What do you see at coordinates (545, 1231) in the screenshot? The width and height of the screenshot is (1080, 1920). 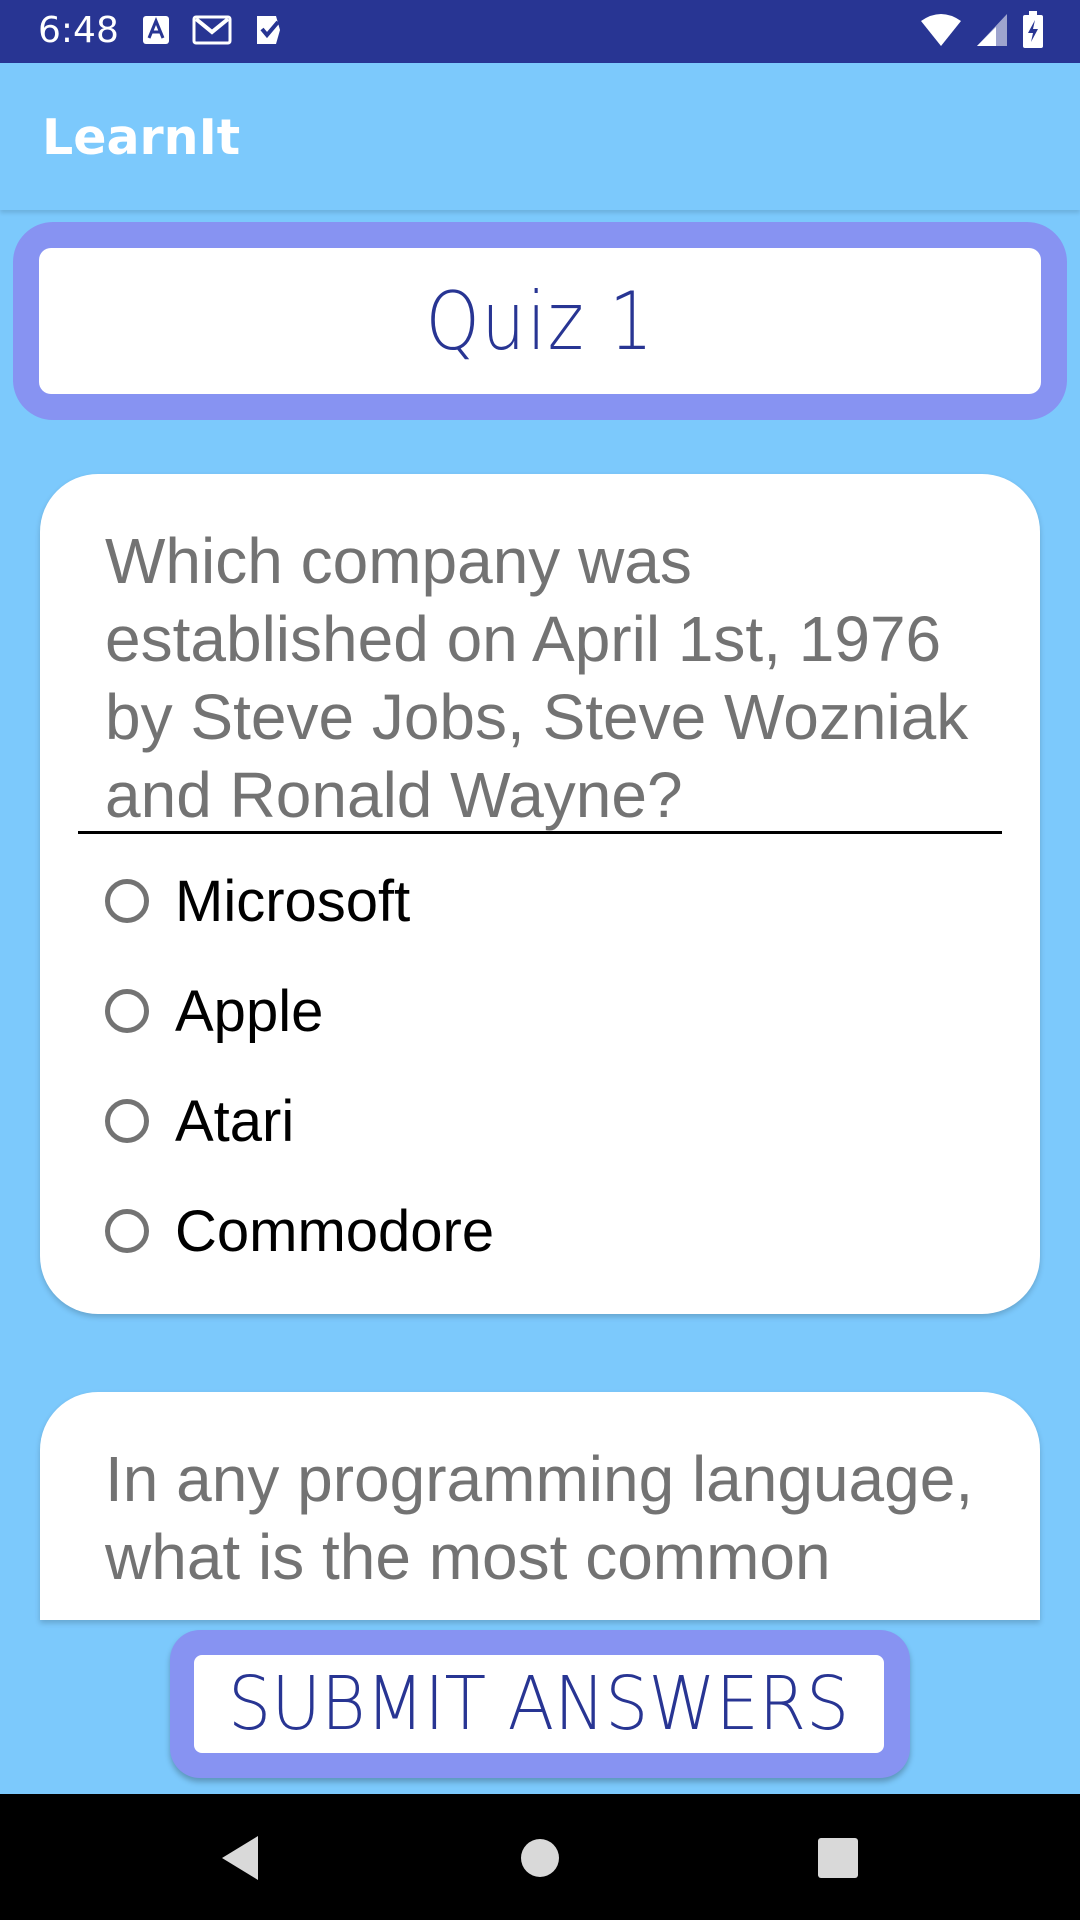 I see `option-commodore: Commodore` at bounding box center [545, 1231].